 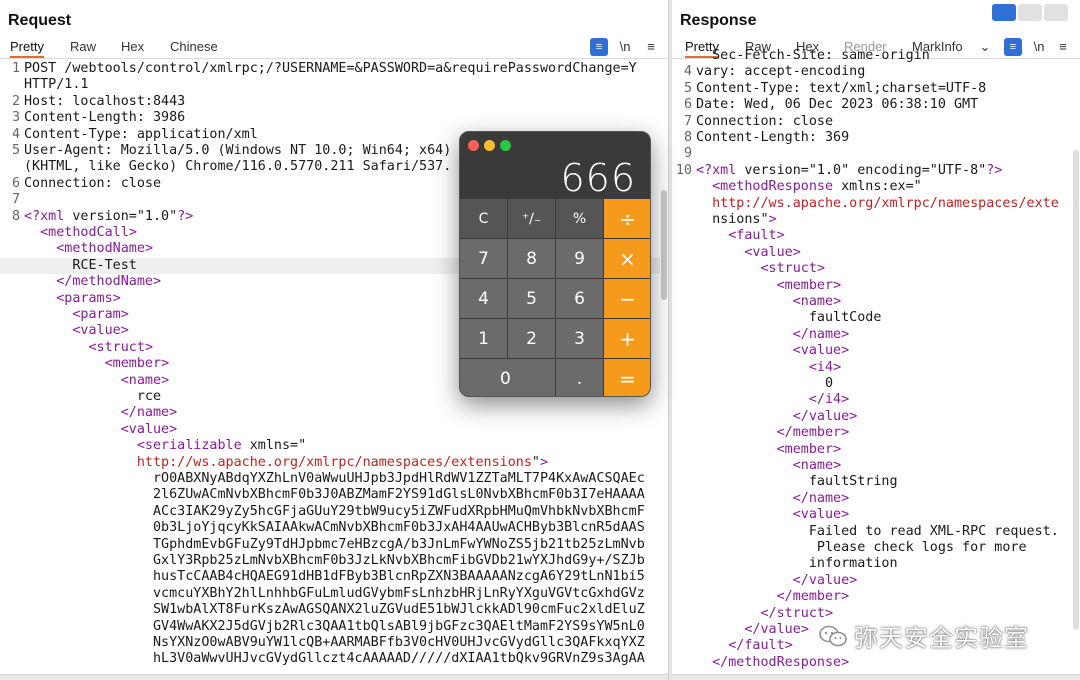 I want to click on code-line: Sec-Fetch-Site: same-origin, so click(x=872, y=56).